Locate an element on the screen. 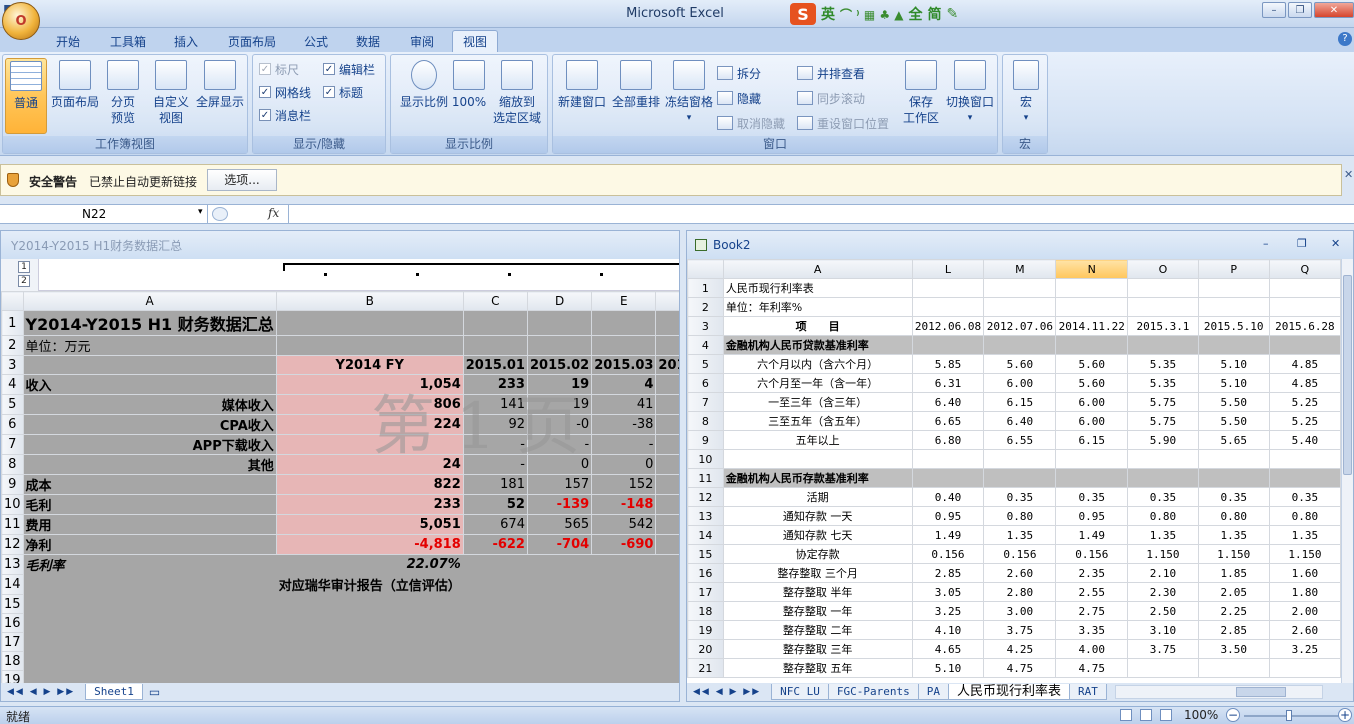 The height and width of the screenshot is (724, 1354). cell: 233 is located at coordinates (495, 384).